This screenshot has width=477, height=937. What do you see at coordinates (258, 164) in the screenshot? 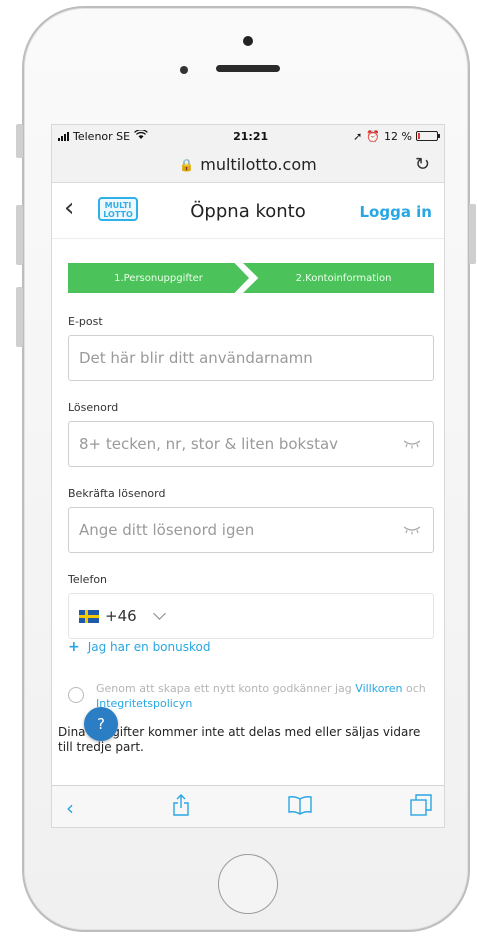
I see `url-text: multilotto.com` at bounding box center [258, 164].